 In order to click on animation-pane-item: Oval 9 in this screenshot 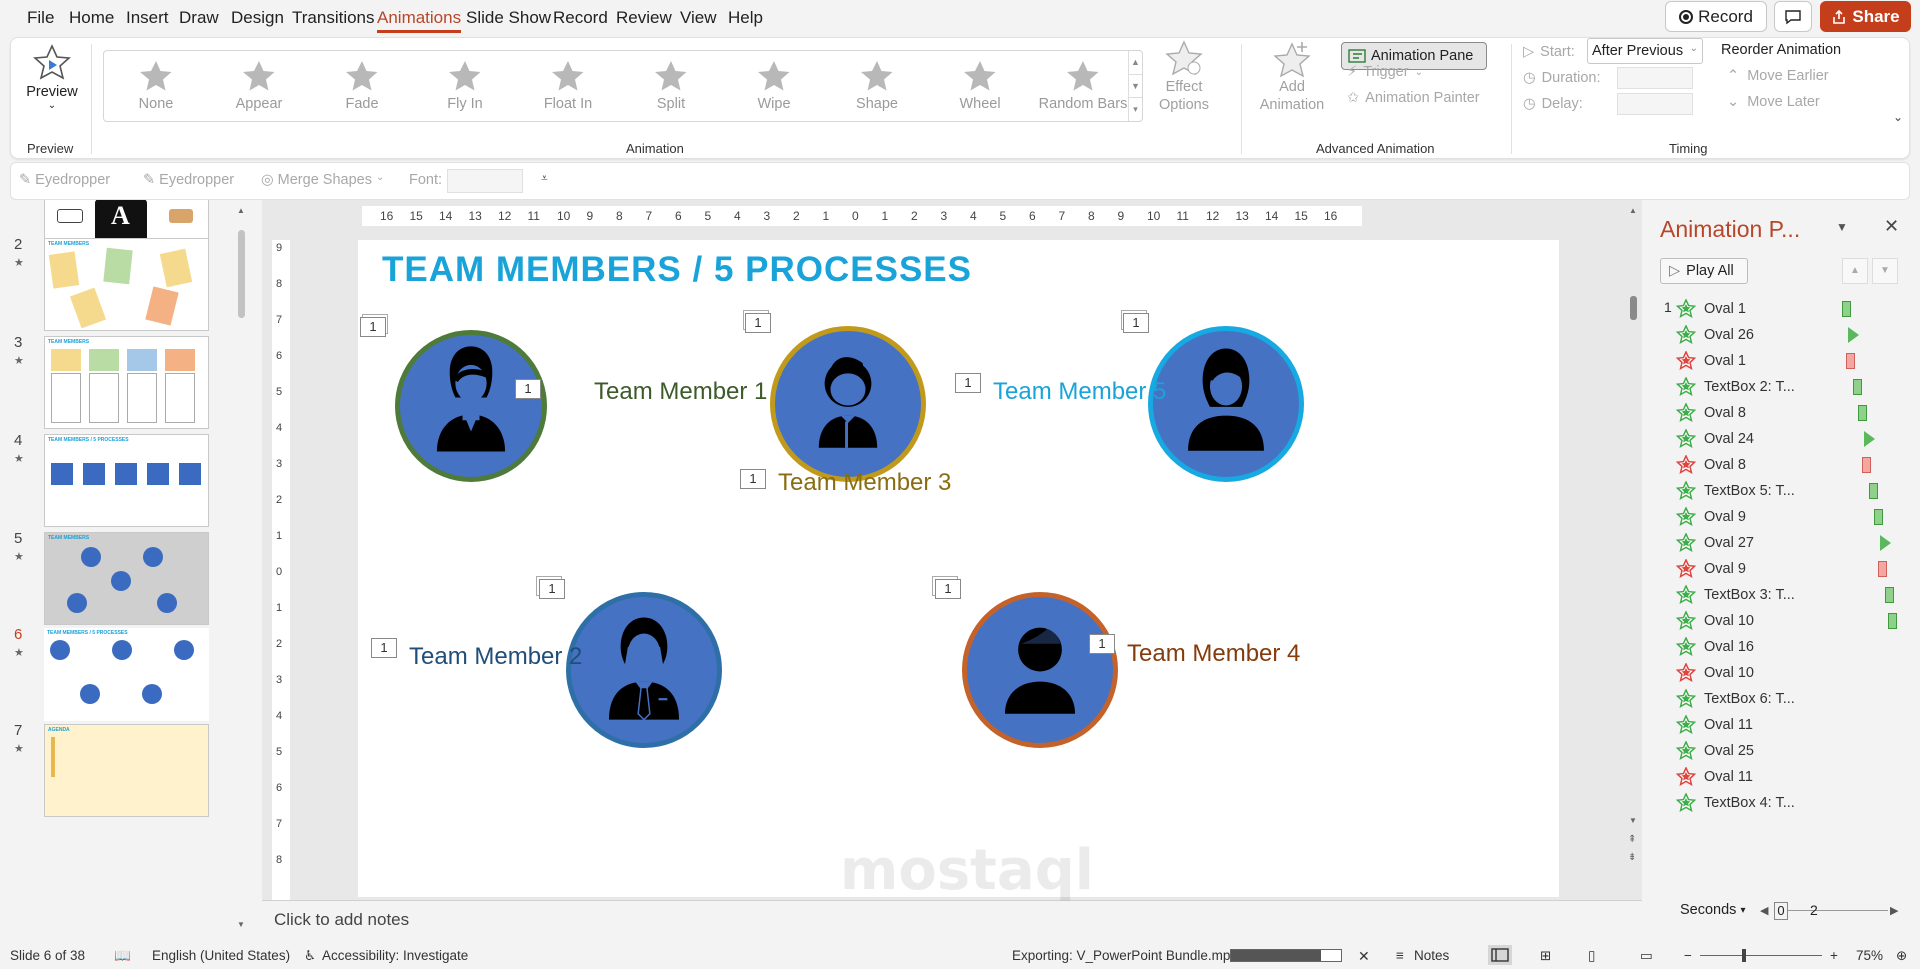, I will do `click(1780, 569)`.